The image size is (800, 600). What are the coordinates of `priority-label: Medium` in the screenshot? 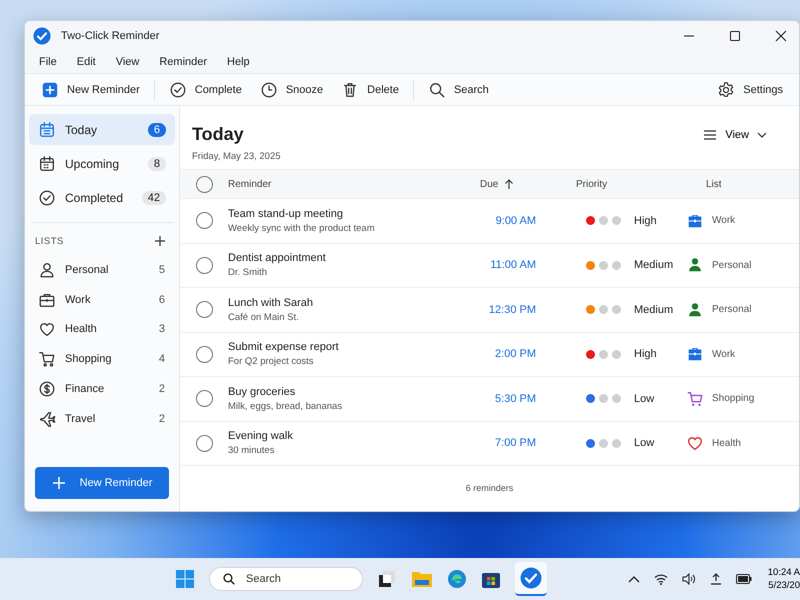 It's located at (654, 265).